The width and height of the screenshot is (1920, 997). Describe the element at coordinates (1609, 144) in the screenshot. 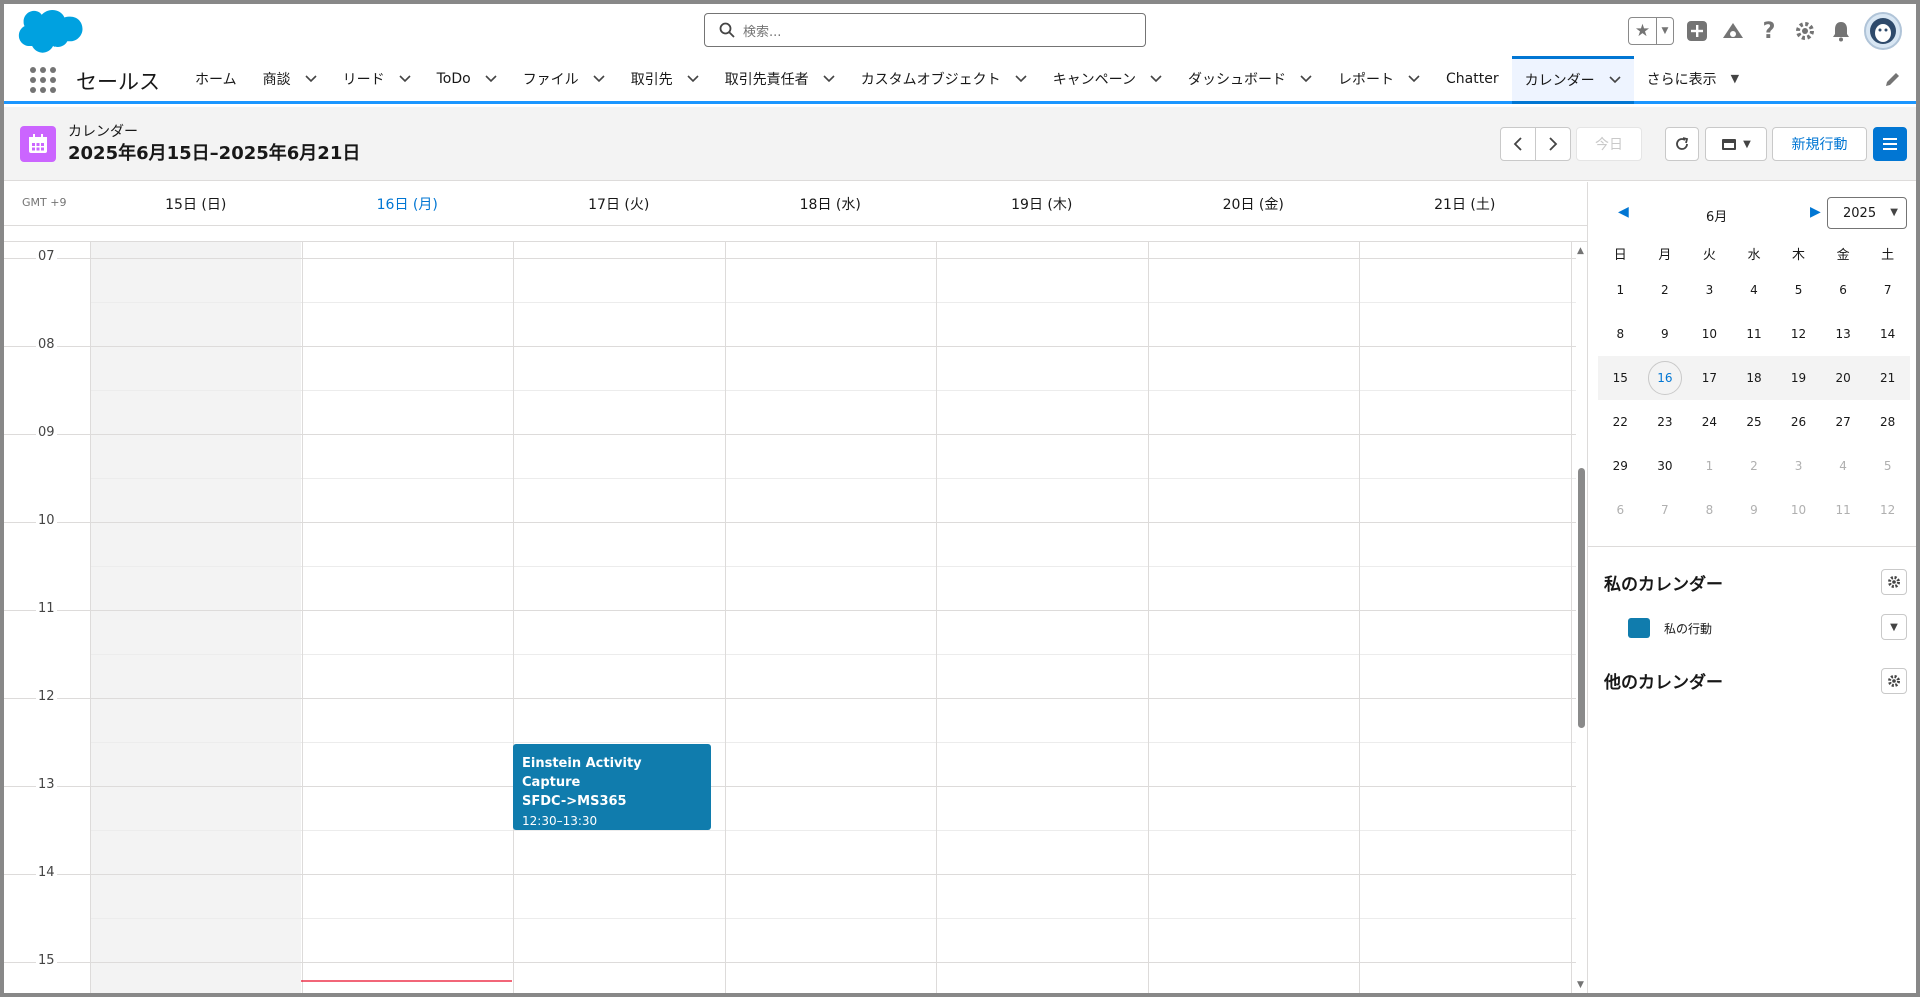

I see `today-button: 今日` at that location.